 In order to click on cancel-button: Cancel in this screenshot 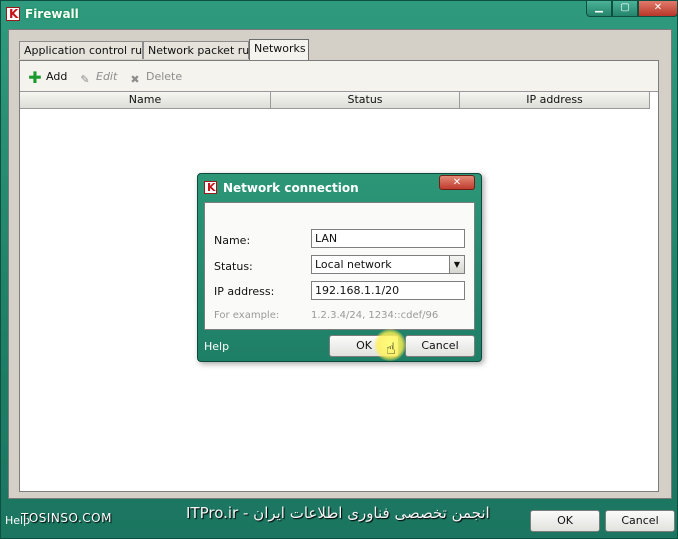, I will do `click(640, 521)`.